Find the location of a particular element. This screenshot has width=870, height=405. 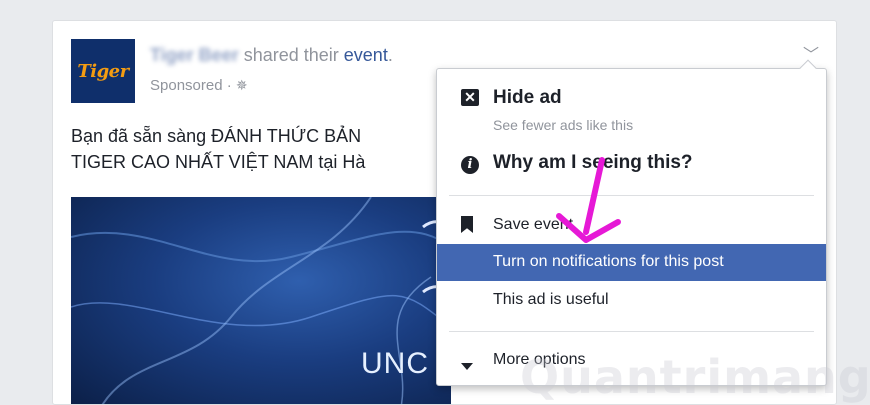

save-event-item: Save event is located at coordinates (631, 225).